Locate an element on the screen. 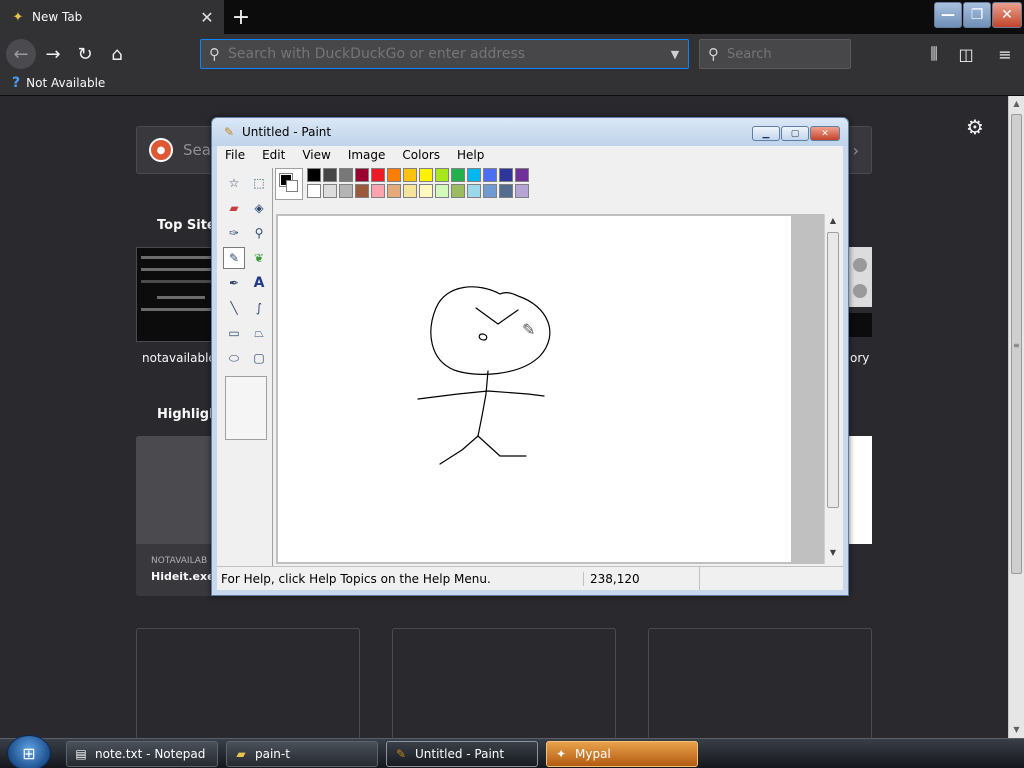 The image size is (1024, 768). eraser-icon: ▰ is located at coordinates (234, 208).